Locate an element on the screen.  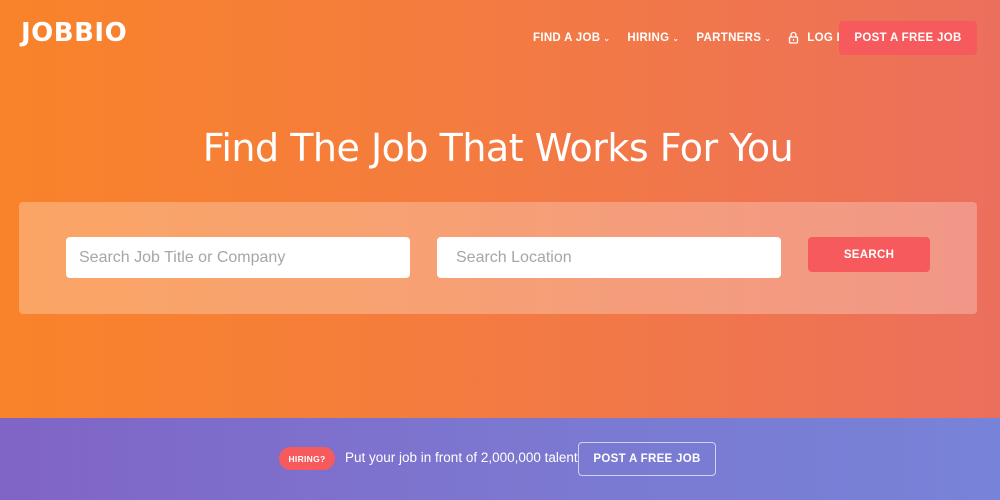
nav-partners: PARTNERS ⌄ is located at coordinates (733, 38).